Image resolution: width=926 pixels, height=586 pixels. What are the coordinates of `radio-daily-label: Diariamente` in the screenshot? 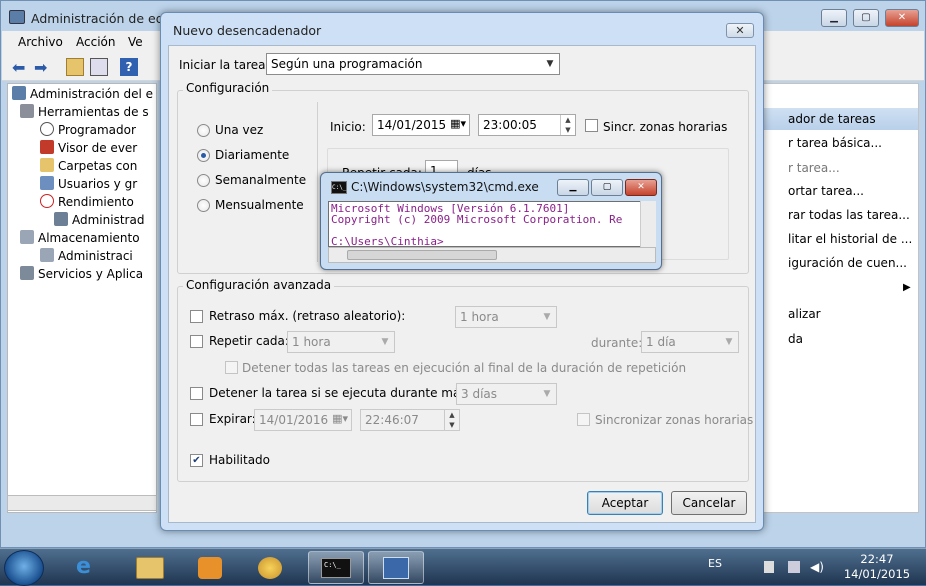 It's located at (252, 155).